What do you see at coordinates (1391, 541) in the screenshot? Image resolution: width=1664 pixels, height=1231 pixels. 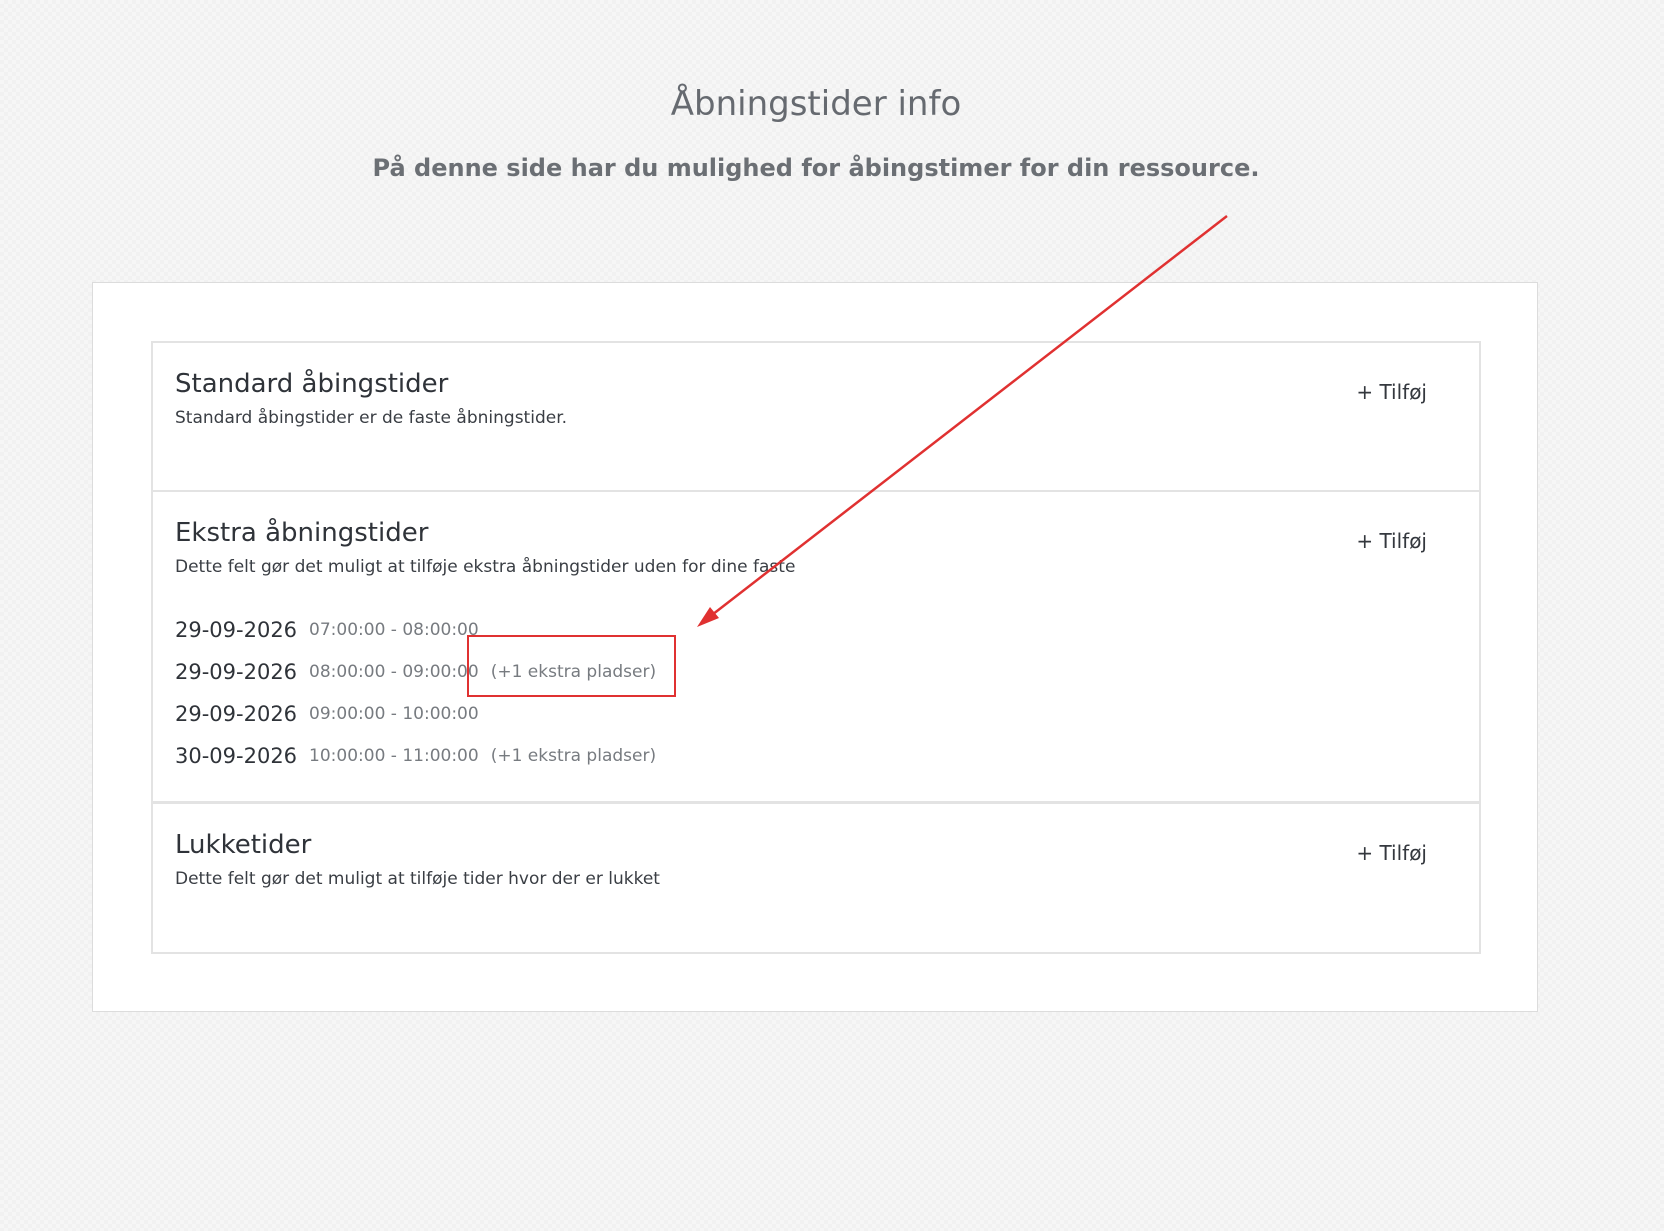 I see `add-extra-hours-button: + Tilføj` at bounding box center [1391, 541].